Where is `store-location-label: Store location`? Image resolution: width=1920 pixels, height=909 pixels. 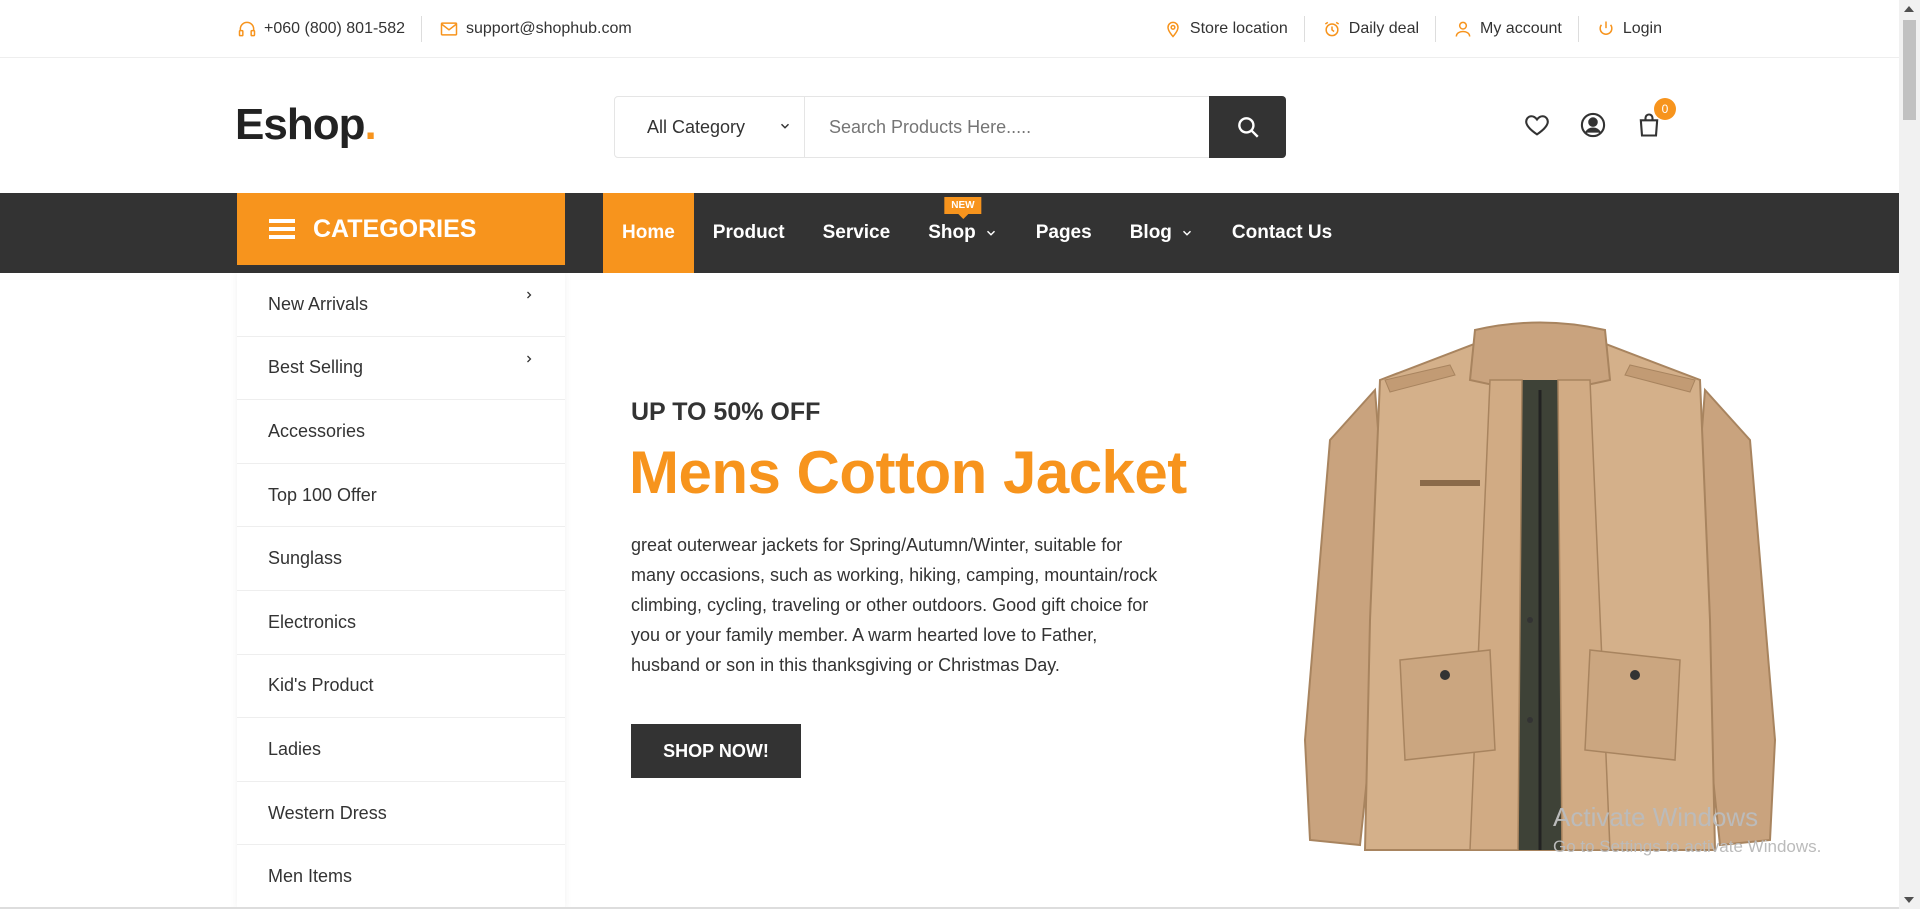 store-location-label: Store location is located at coordinates (1239, 29).